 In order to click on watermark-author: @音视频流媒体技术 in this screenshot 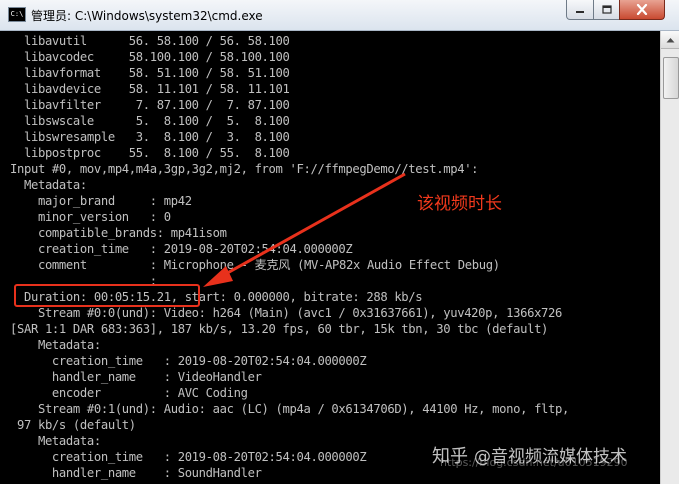, I will do `click(550, 457)`.